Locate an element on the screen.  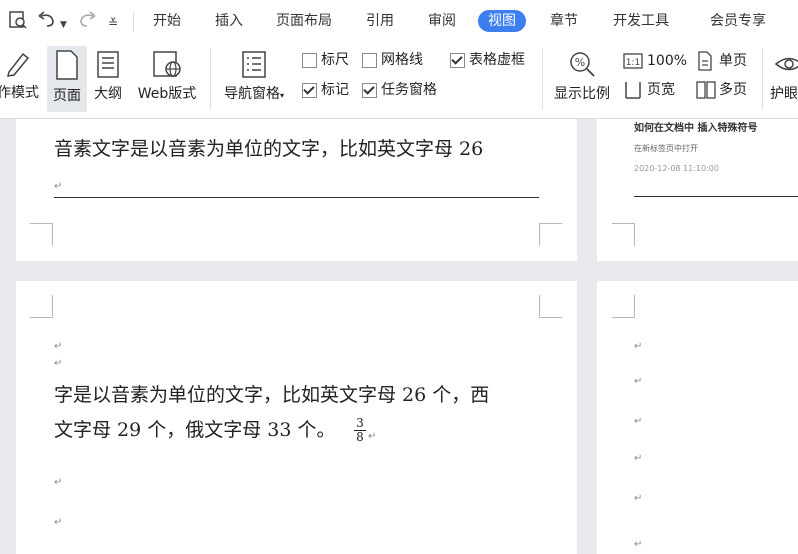
web-layout-label: Web版式 is located at coordinates (167, 94).